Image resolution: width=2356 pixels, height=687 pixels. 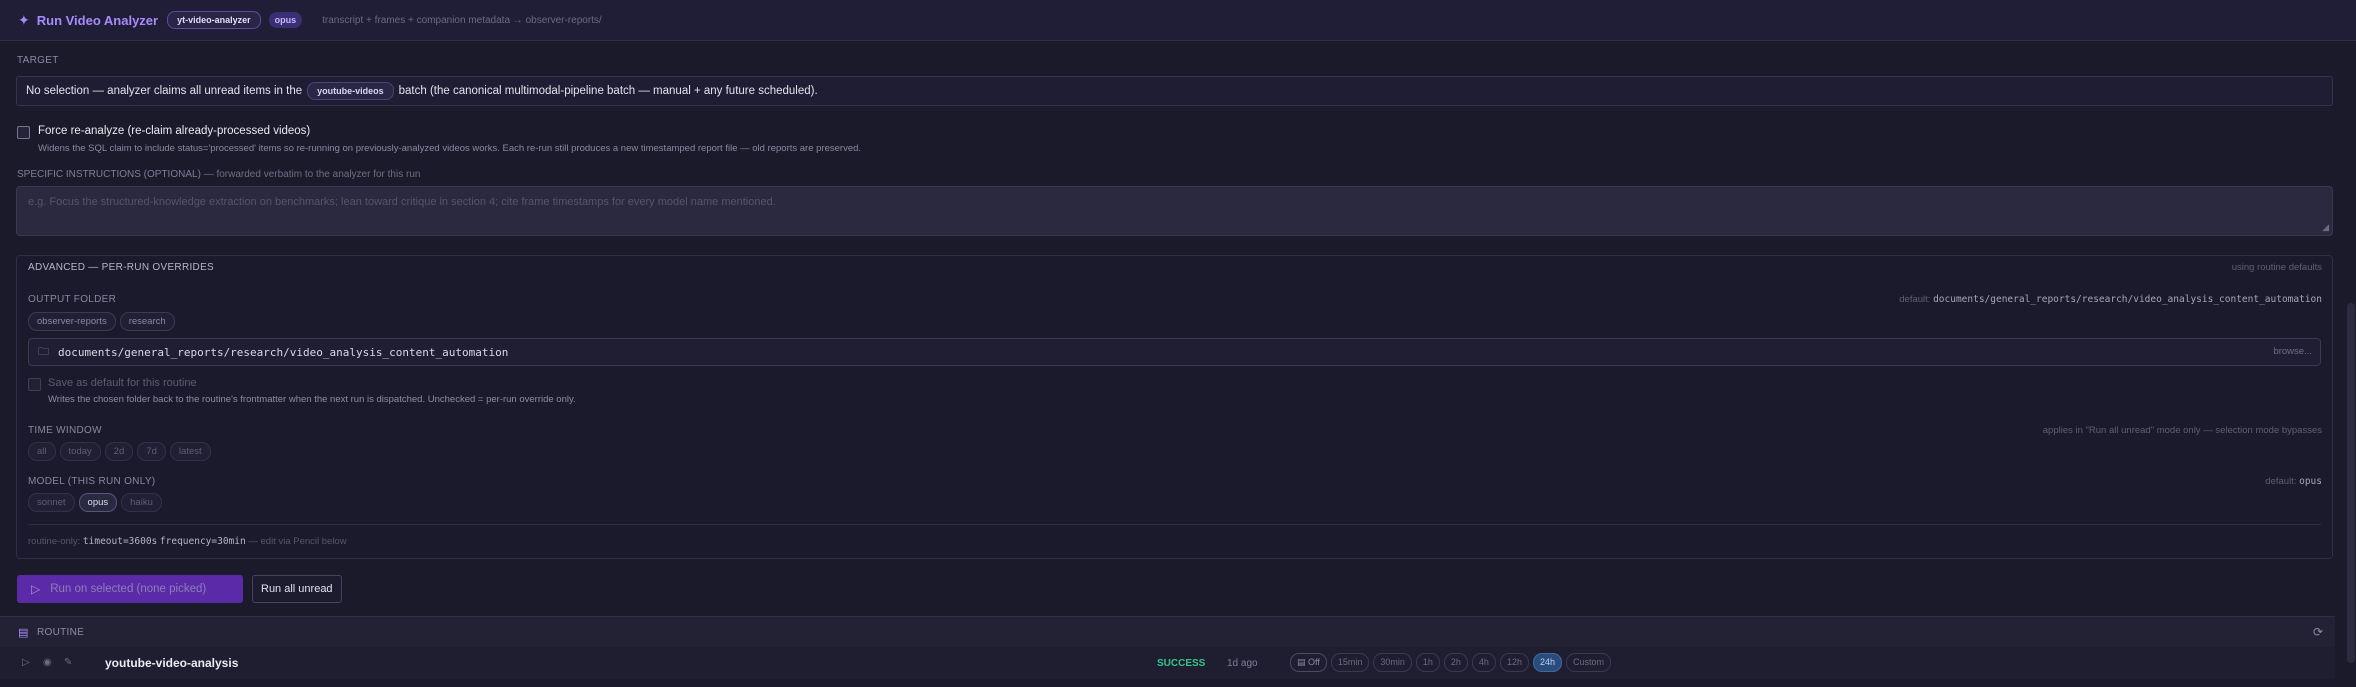 What do you see at coordinates (109, 174) in the screenshot?
I see `instructions-label-main: SPECIFIC INSTRUCTIONS (OPTIONAL)` at bounding box center [109, 174].